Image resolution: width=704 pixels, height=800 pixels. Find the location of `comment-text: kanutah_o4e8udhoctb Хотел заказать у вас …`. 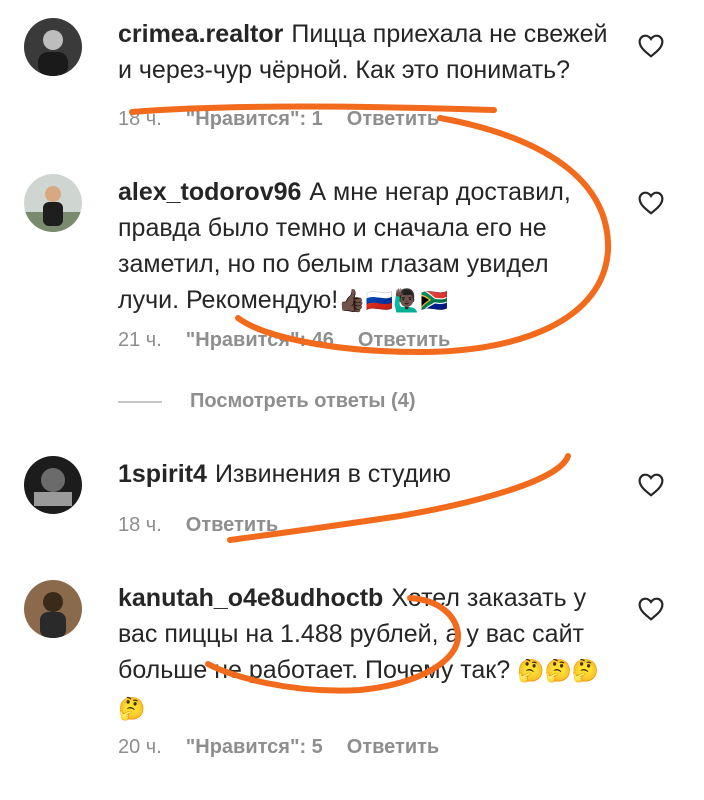

comment-text: kanutah_o4e8udhoctb Хотел заказать у вас … is located at coordinates (366, 654).